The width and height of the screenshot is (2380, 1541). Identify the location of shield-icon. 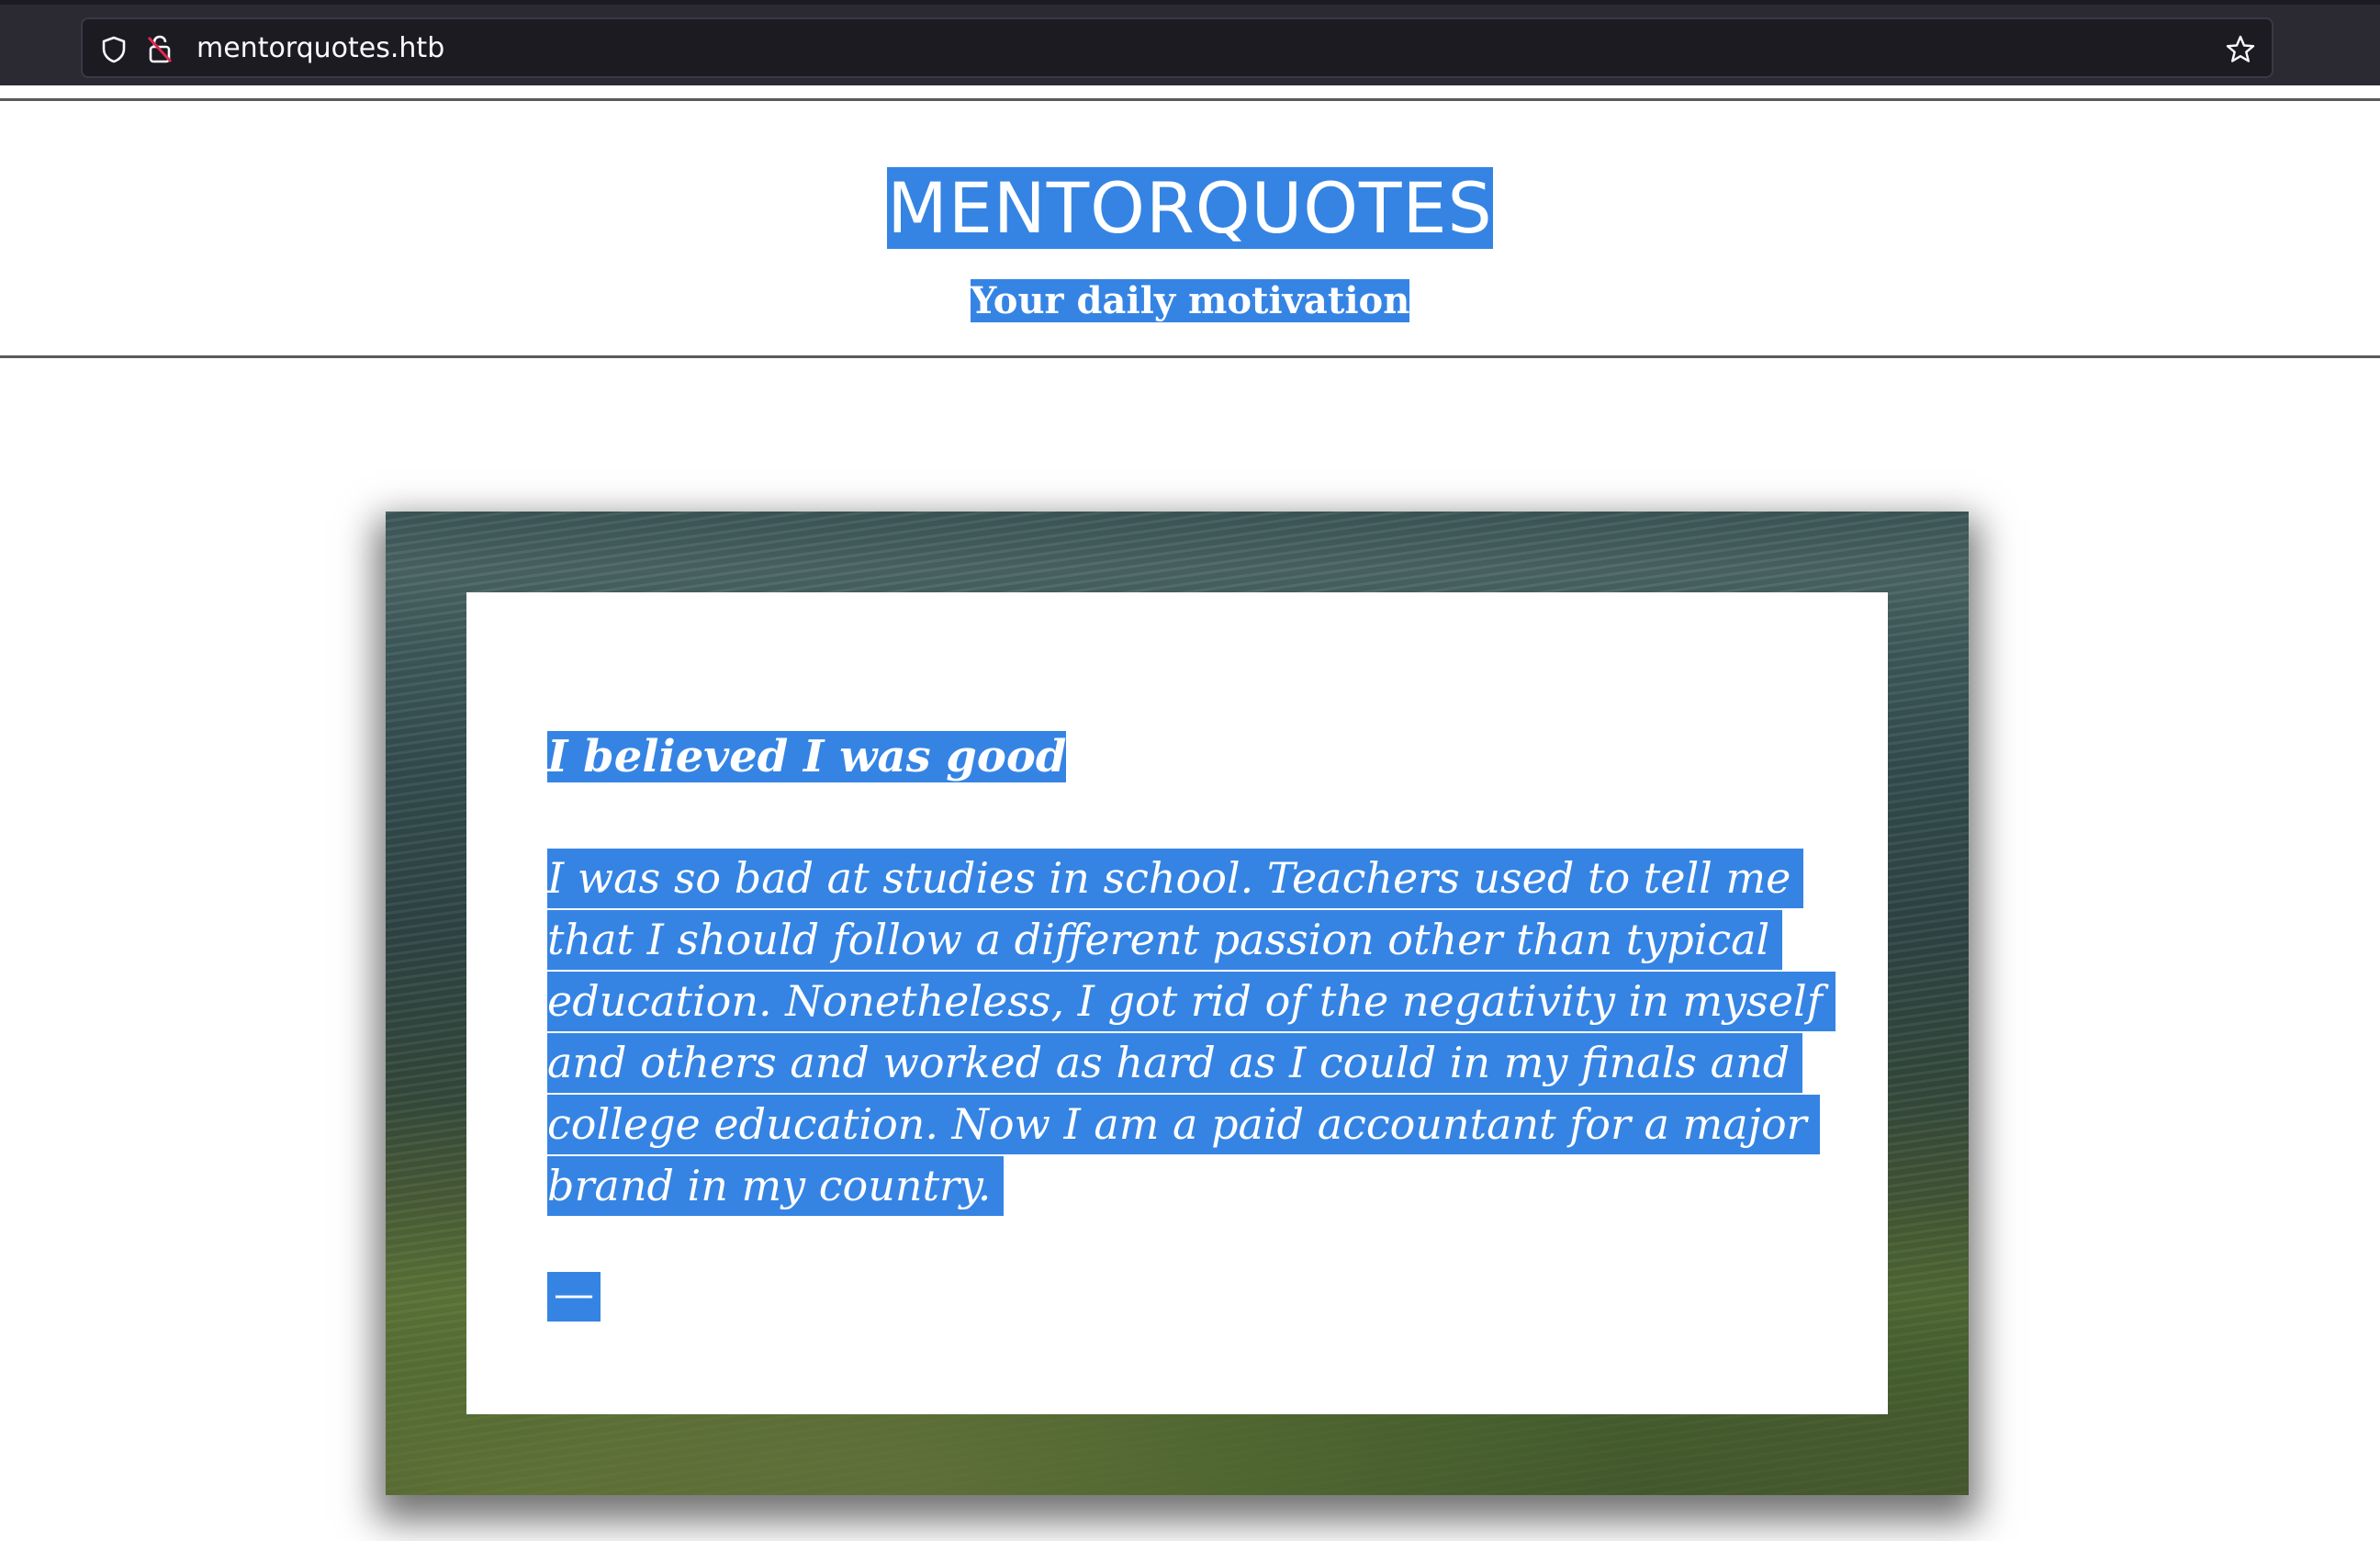
(114, 49).